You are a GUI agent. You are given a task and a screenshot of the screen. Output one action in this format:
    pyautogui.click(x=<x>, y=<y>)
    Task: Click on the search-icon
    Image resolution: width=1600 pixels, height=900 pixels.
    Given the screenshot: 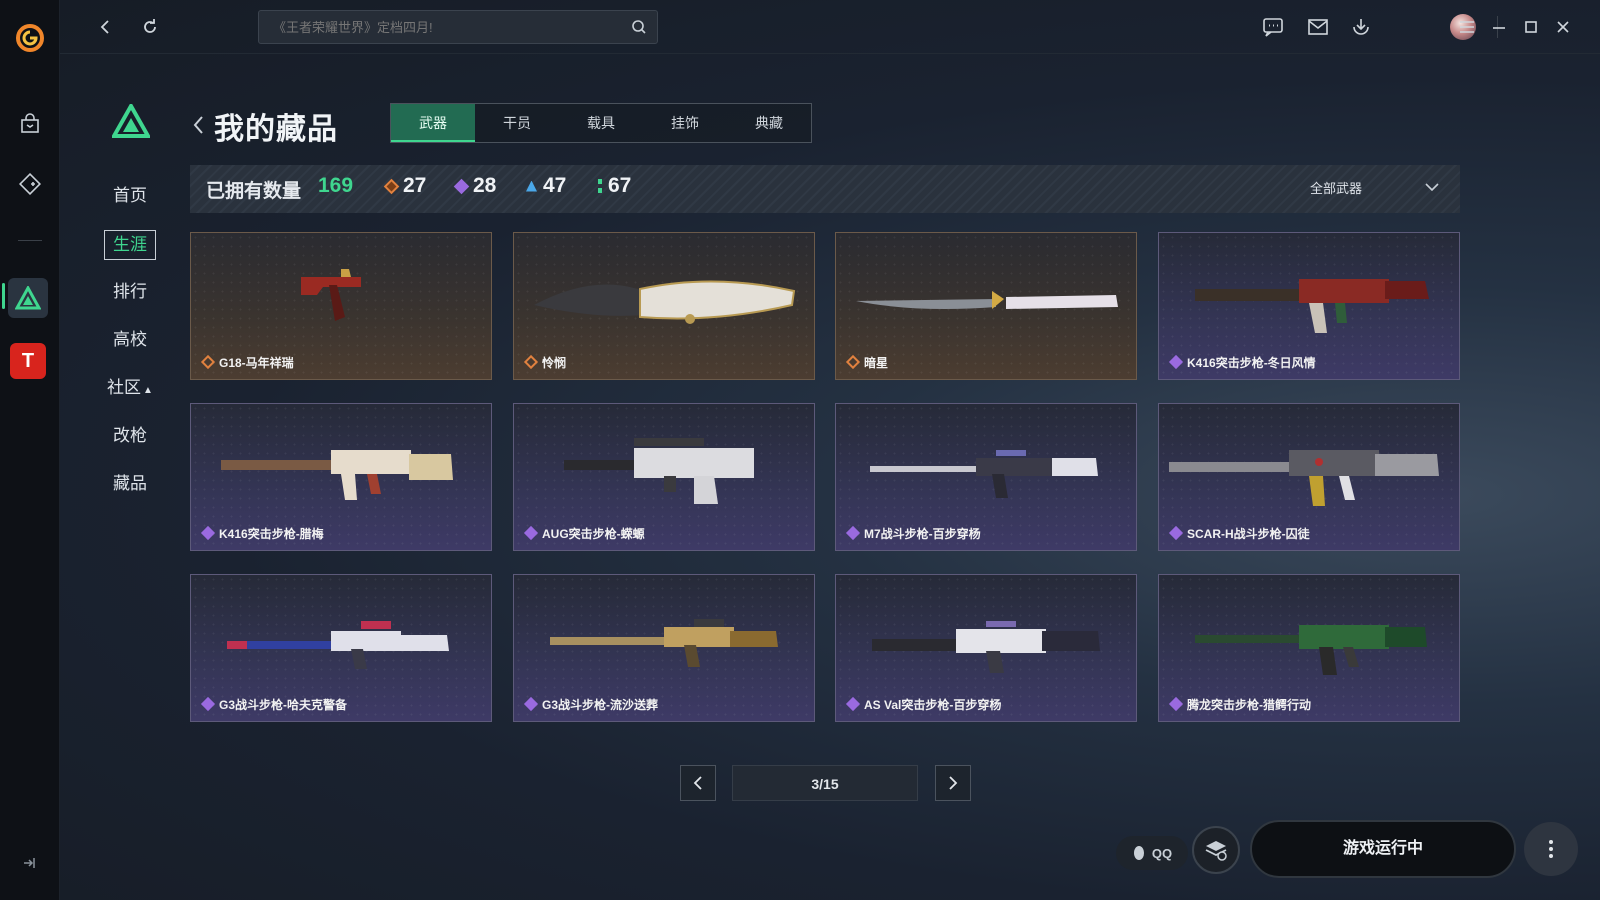 What is the action you would take?
    pyautogui.click(x=639, y=27)
    